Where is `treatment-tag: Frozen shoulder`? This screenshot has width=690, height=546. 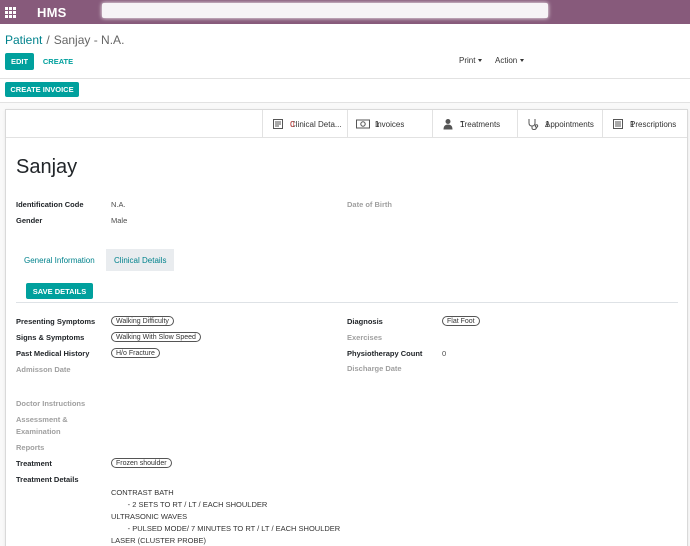
treatment-tag: Frozen shoulder is located at coordinates (141, 463).